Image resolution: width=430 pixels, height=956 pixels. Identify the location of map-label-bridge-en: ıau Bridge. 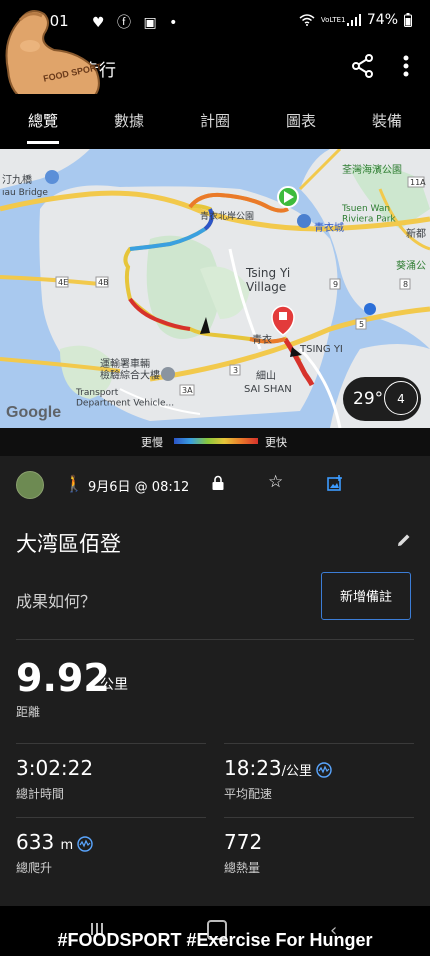
(25, 193).